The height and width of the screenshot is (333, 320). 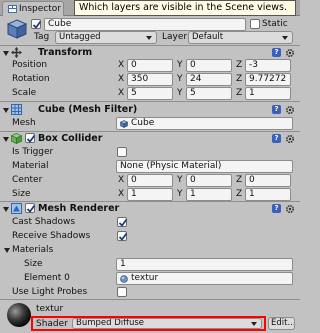 I want to click on transform-icon, so click(x=16, y=52).